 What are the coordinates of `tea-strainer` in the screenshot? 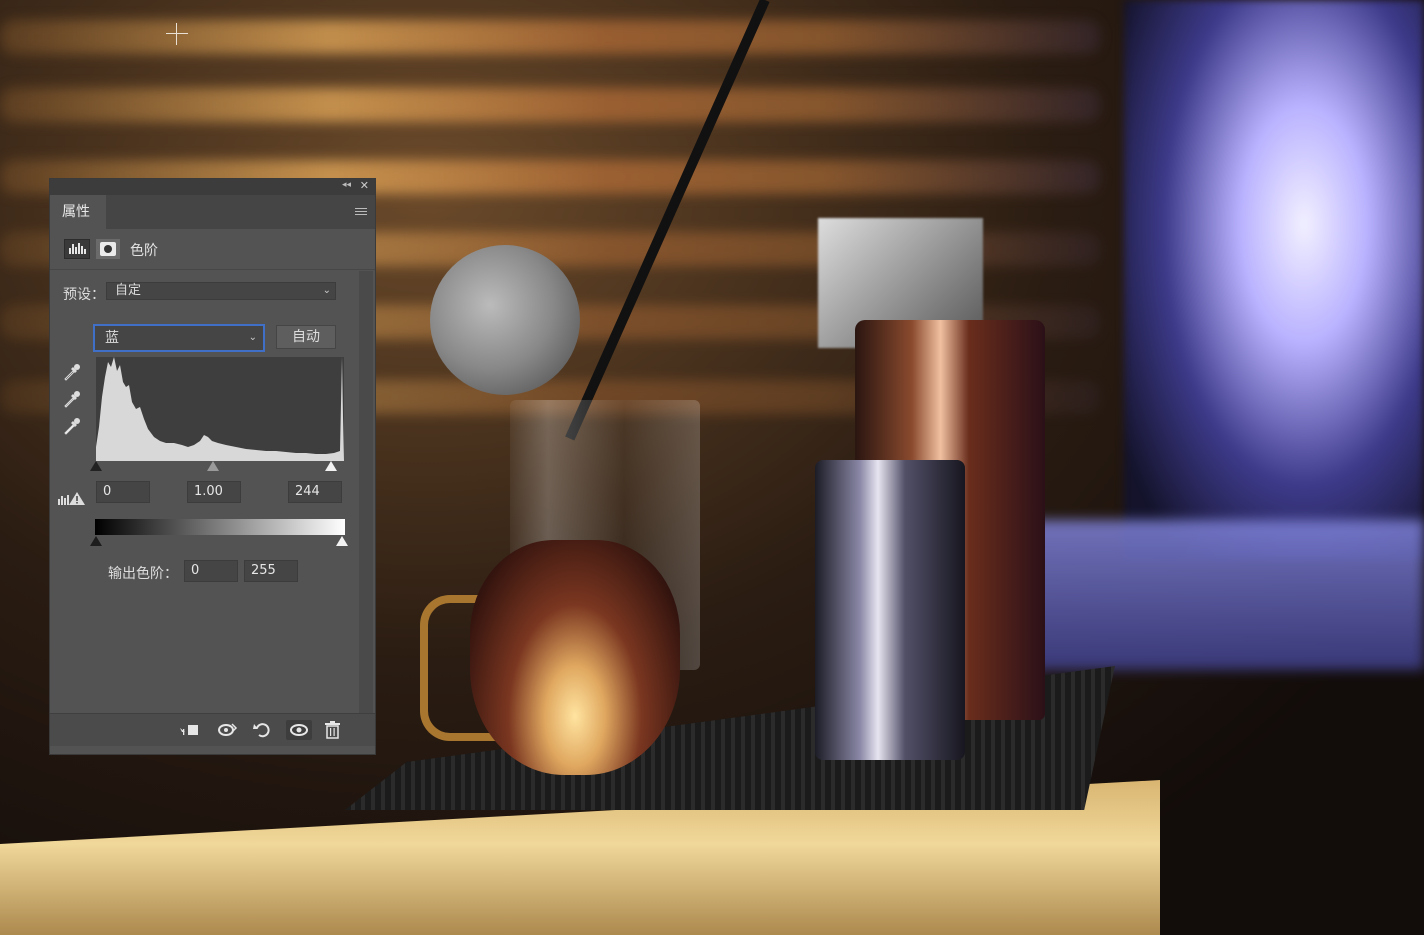 It's located at (505, 320).